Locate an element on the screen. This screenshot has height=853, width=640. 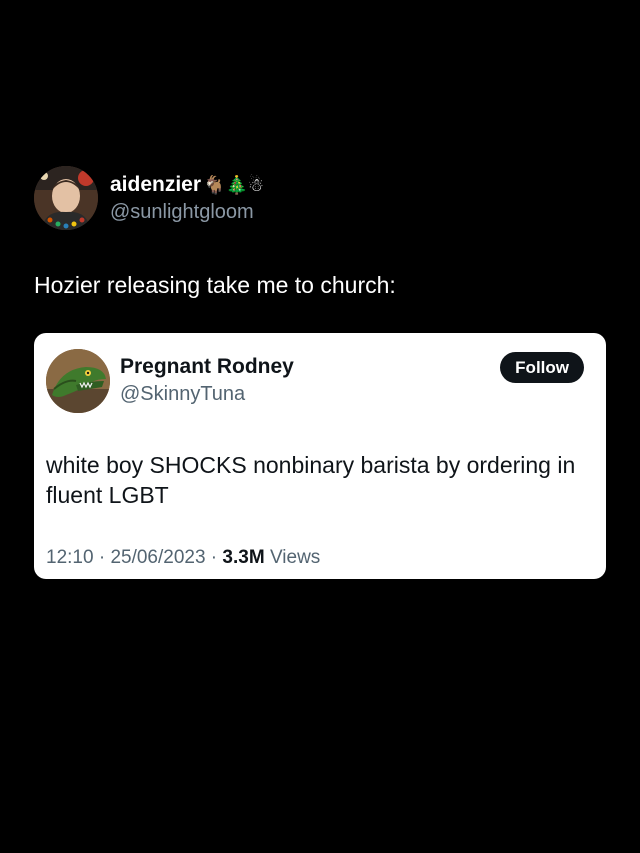
outer-tweet-header: aidenzier 🐐🎄☃ @sunlightgloom is located at coordinates (149, 198).